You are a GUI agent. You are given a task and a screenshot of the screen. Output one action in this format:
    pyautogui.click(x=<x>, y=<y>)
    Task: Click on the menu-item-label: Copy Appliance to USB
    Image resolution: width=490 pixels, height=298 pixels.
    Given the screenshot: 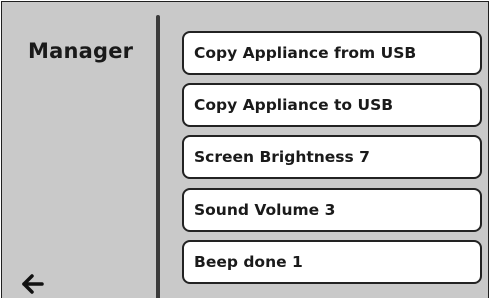 What is the action you would take?
    pyautogui.click(x=294, y=105)
    